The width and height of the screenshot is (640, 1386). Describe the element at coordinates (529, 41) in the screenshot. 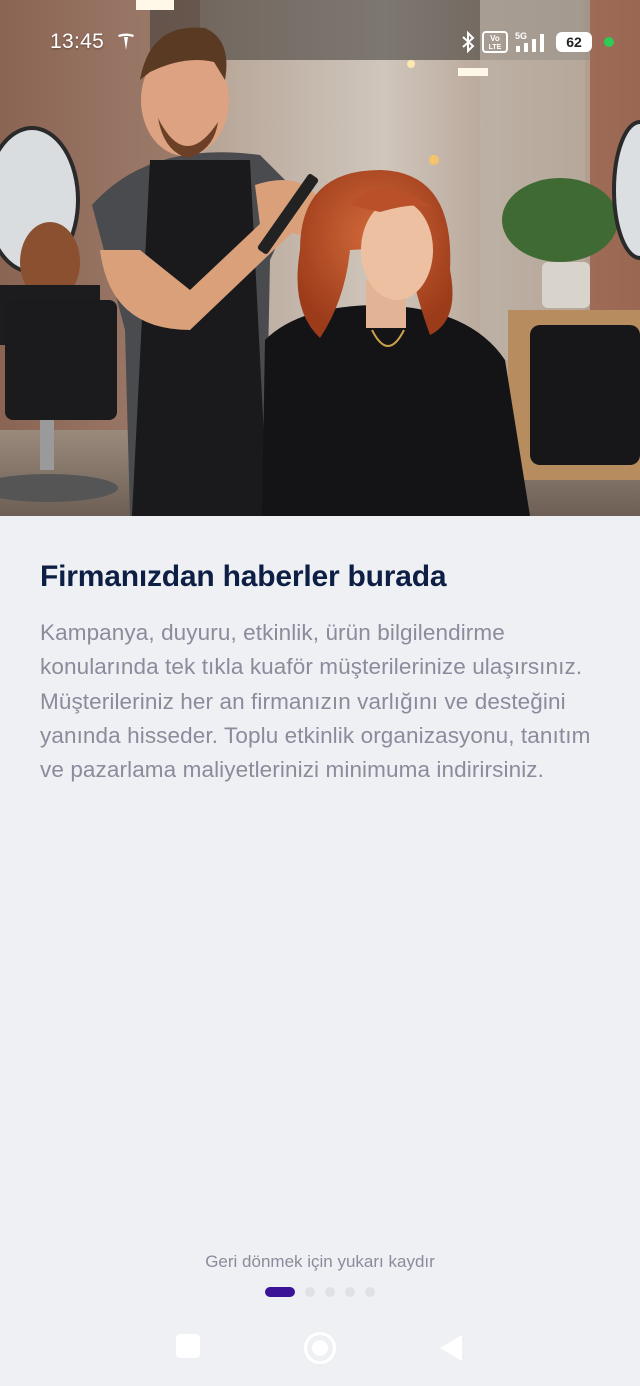

I see `5g-signal-icon: 5G` at that location.